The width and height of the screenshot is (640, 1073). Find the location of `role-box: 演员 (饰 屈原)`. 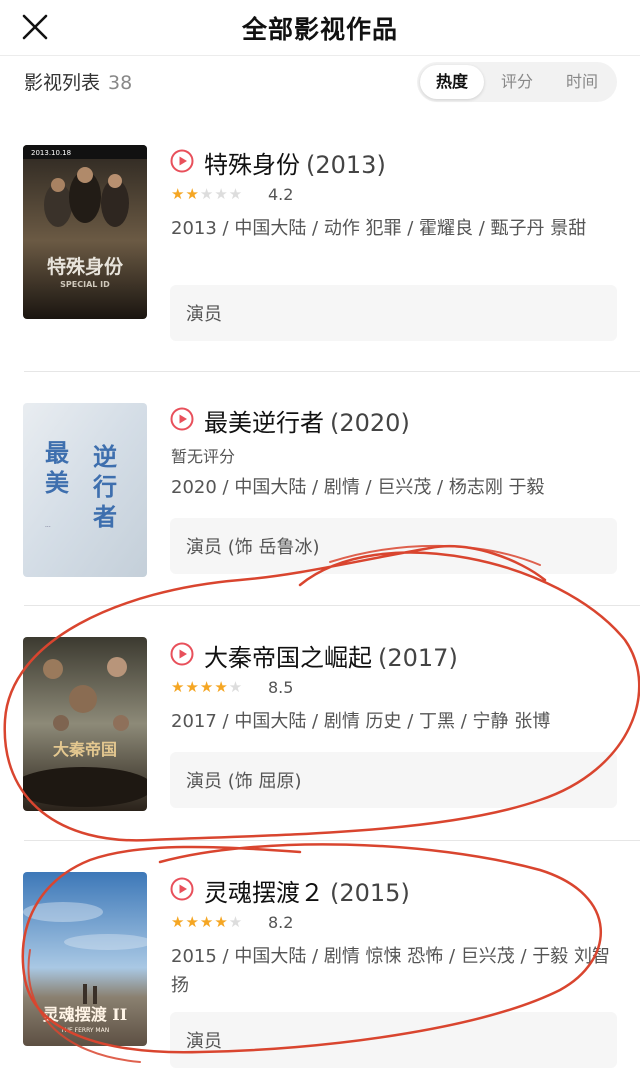

role-box: 演员 (饰 屈原) is located at coordinates (393, 780).